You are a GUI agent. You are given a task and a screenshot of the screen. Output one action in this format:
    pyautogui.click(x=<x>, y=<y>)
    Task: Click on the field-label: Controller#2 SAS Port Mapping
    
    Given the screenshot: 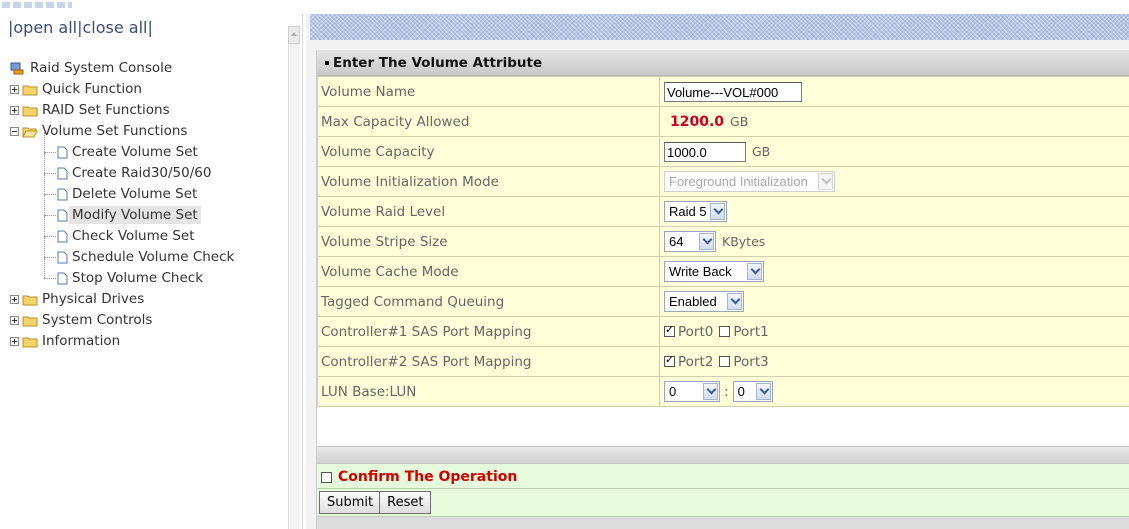 What is the action you would take?
    pyautogui.click(x=488, y=361)
    